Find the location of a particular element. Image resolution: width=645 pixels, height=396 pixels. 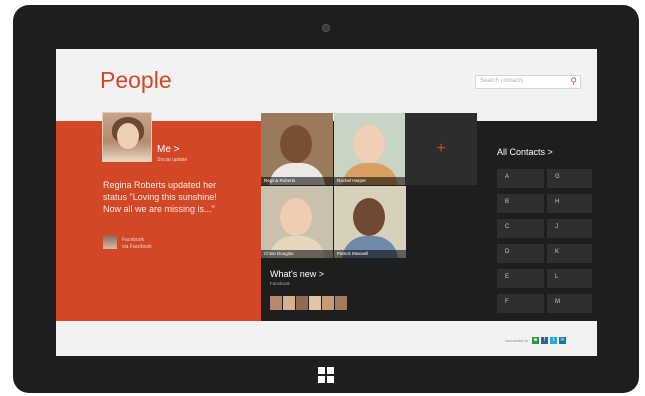

windows-live-icon: ■ is located at coordinates (535, 340).